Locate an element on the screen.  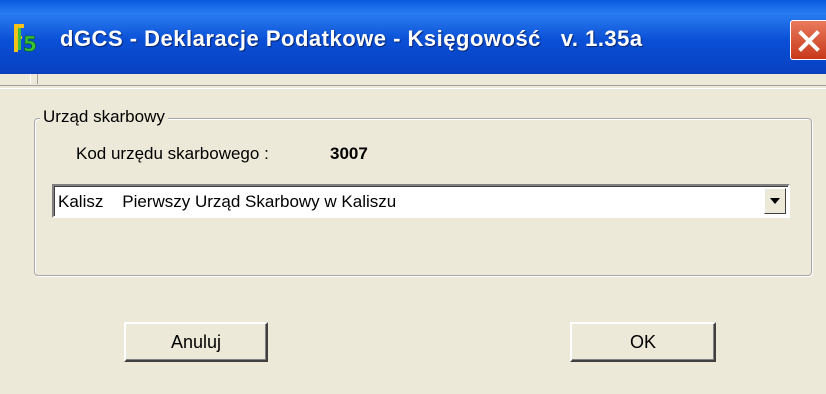
office-code-label: Kod urzędu skarbowego : is located at coordinates (172, 153).